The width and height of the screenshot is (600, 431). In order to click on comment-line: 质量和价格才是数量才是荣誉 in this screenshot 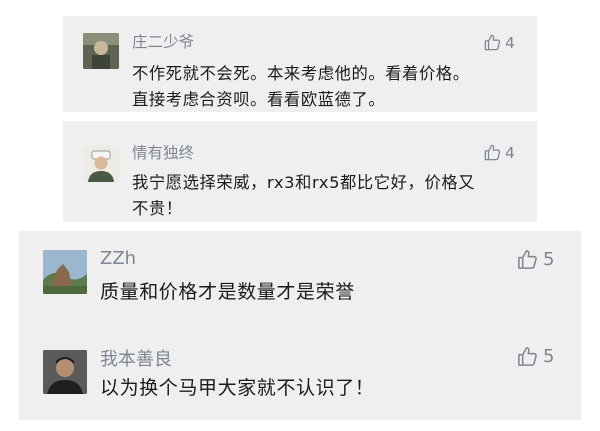, I will do `click(227, 292)`.